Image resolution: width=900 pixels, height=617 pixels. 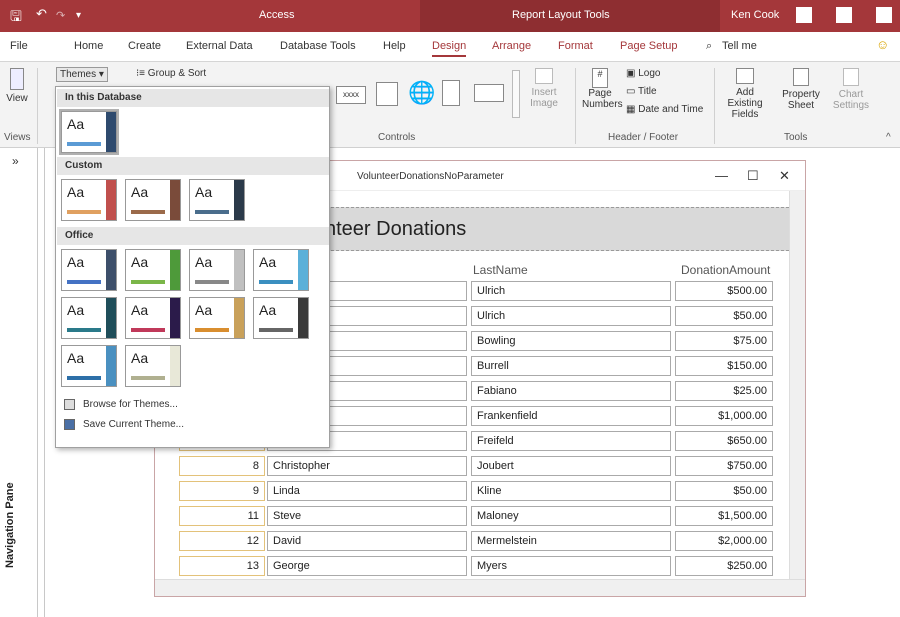 What do you see at coordinates (15, 161) in the screenshot?
I see `expand-nav-icon: »` at bounding box center [15, 161].